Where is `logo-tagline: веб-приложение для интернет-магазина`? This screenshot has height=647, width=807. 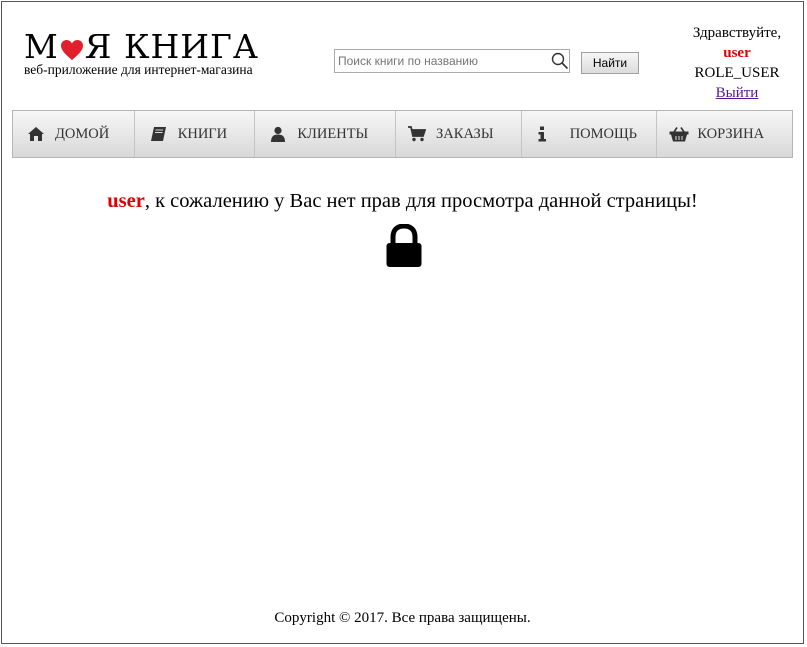
logo-tagline: веб-приложение для интернет-магазина is located at coordinates (138, 69).